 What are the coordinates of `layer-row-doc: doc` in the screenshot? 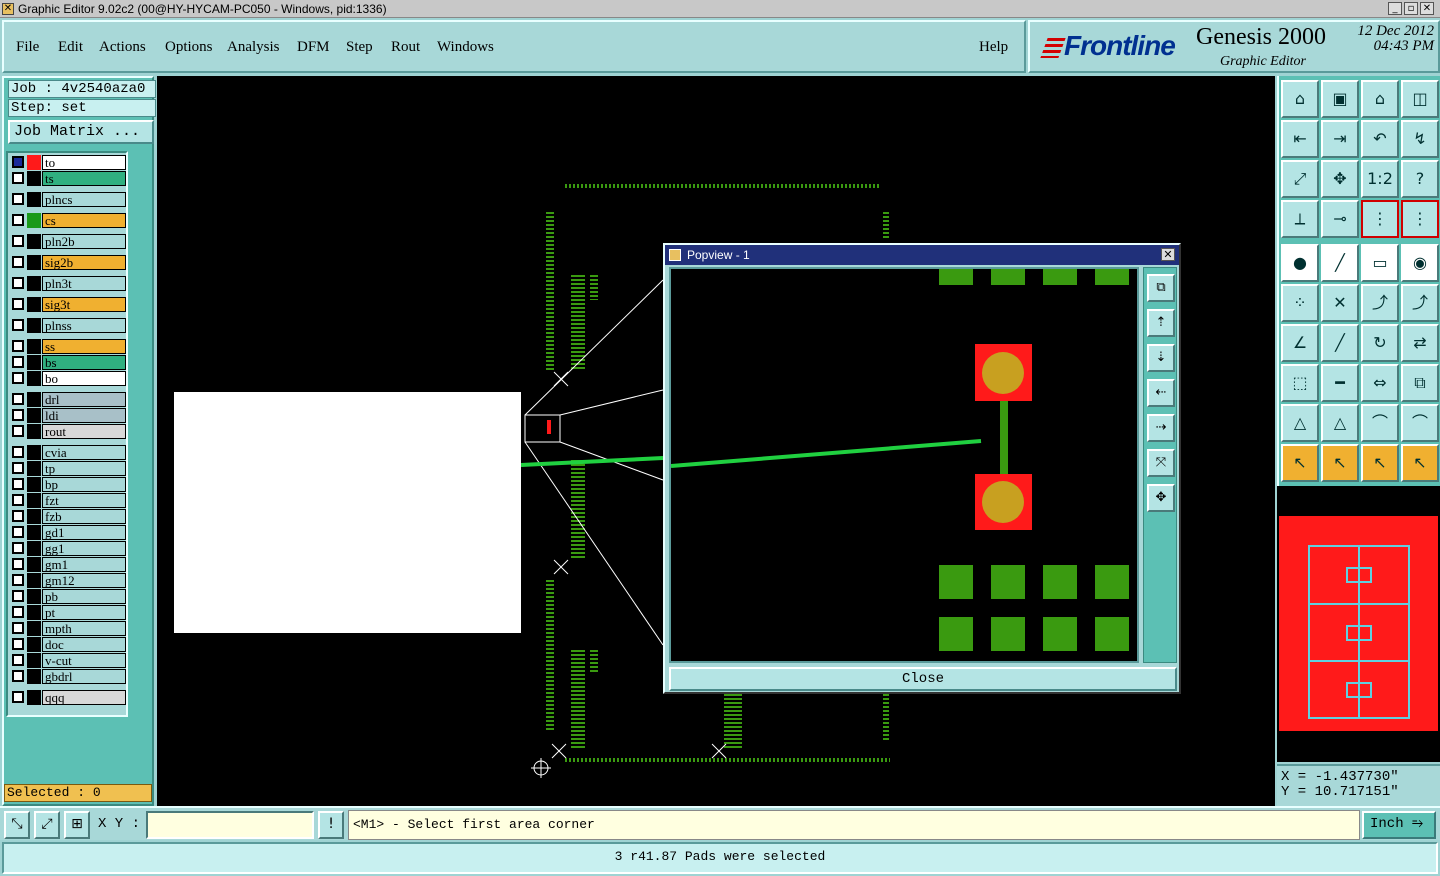 It's located at (68, 644).